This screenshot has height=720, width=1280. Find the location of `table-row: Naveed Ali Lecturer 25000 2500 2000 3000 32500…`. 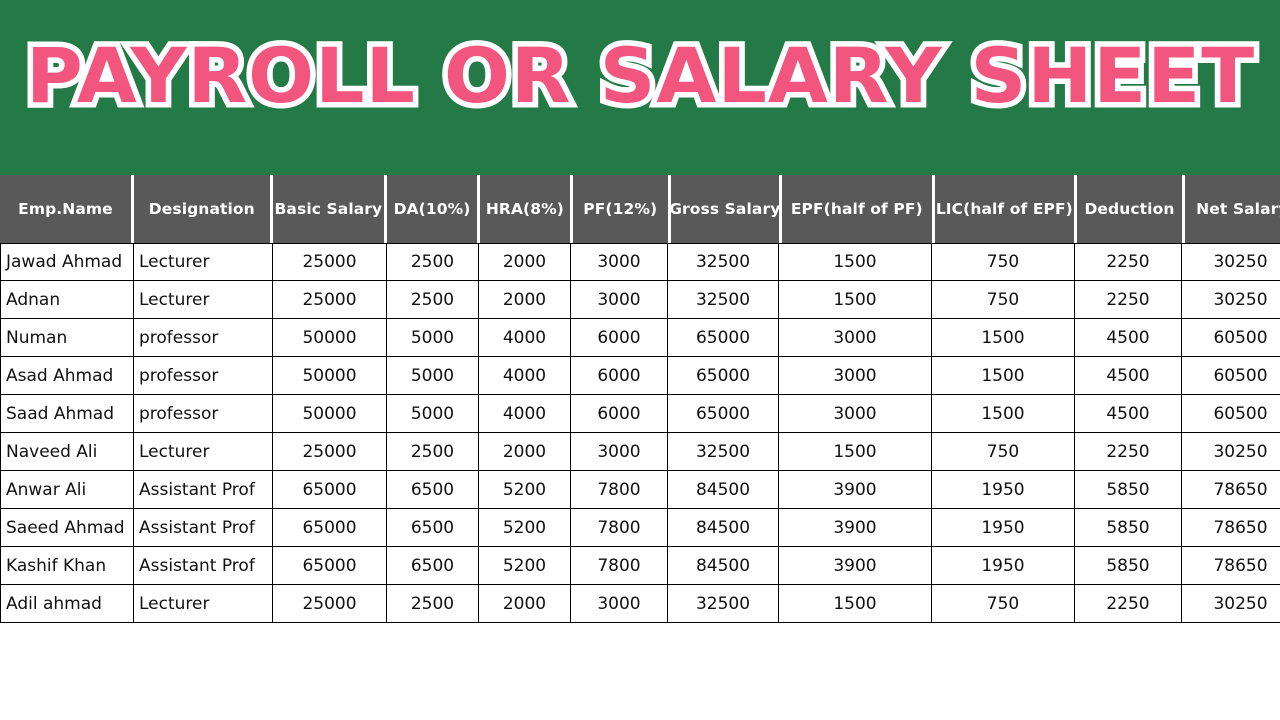

table-row: Naveed Ali Lecturer 25000 2500 2000 3000 32500… is located at coordinates (640, 452).